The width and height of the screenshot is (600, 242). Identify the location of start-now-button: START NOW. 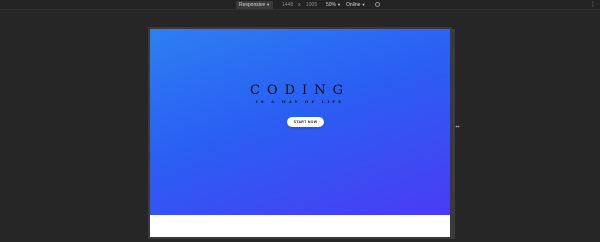
(305, 122).